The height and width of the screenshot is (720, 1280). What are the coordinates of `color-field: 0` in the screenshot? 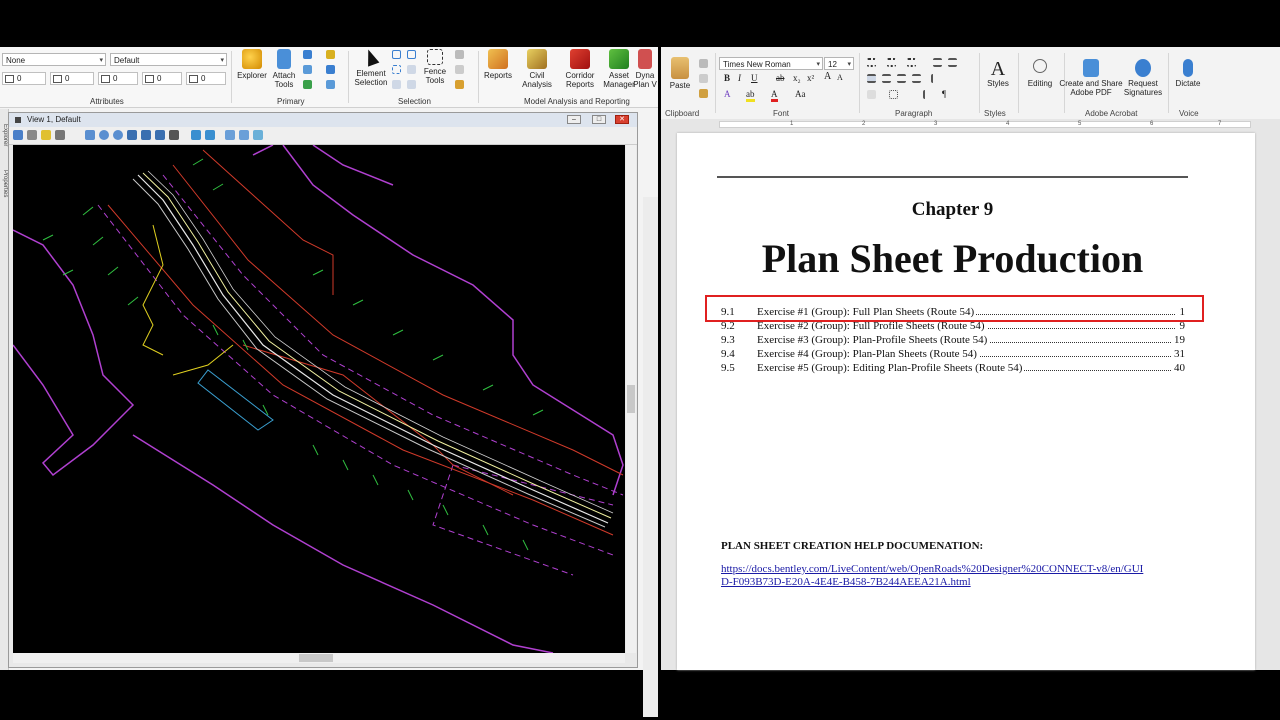 It's located at (24, 78).